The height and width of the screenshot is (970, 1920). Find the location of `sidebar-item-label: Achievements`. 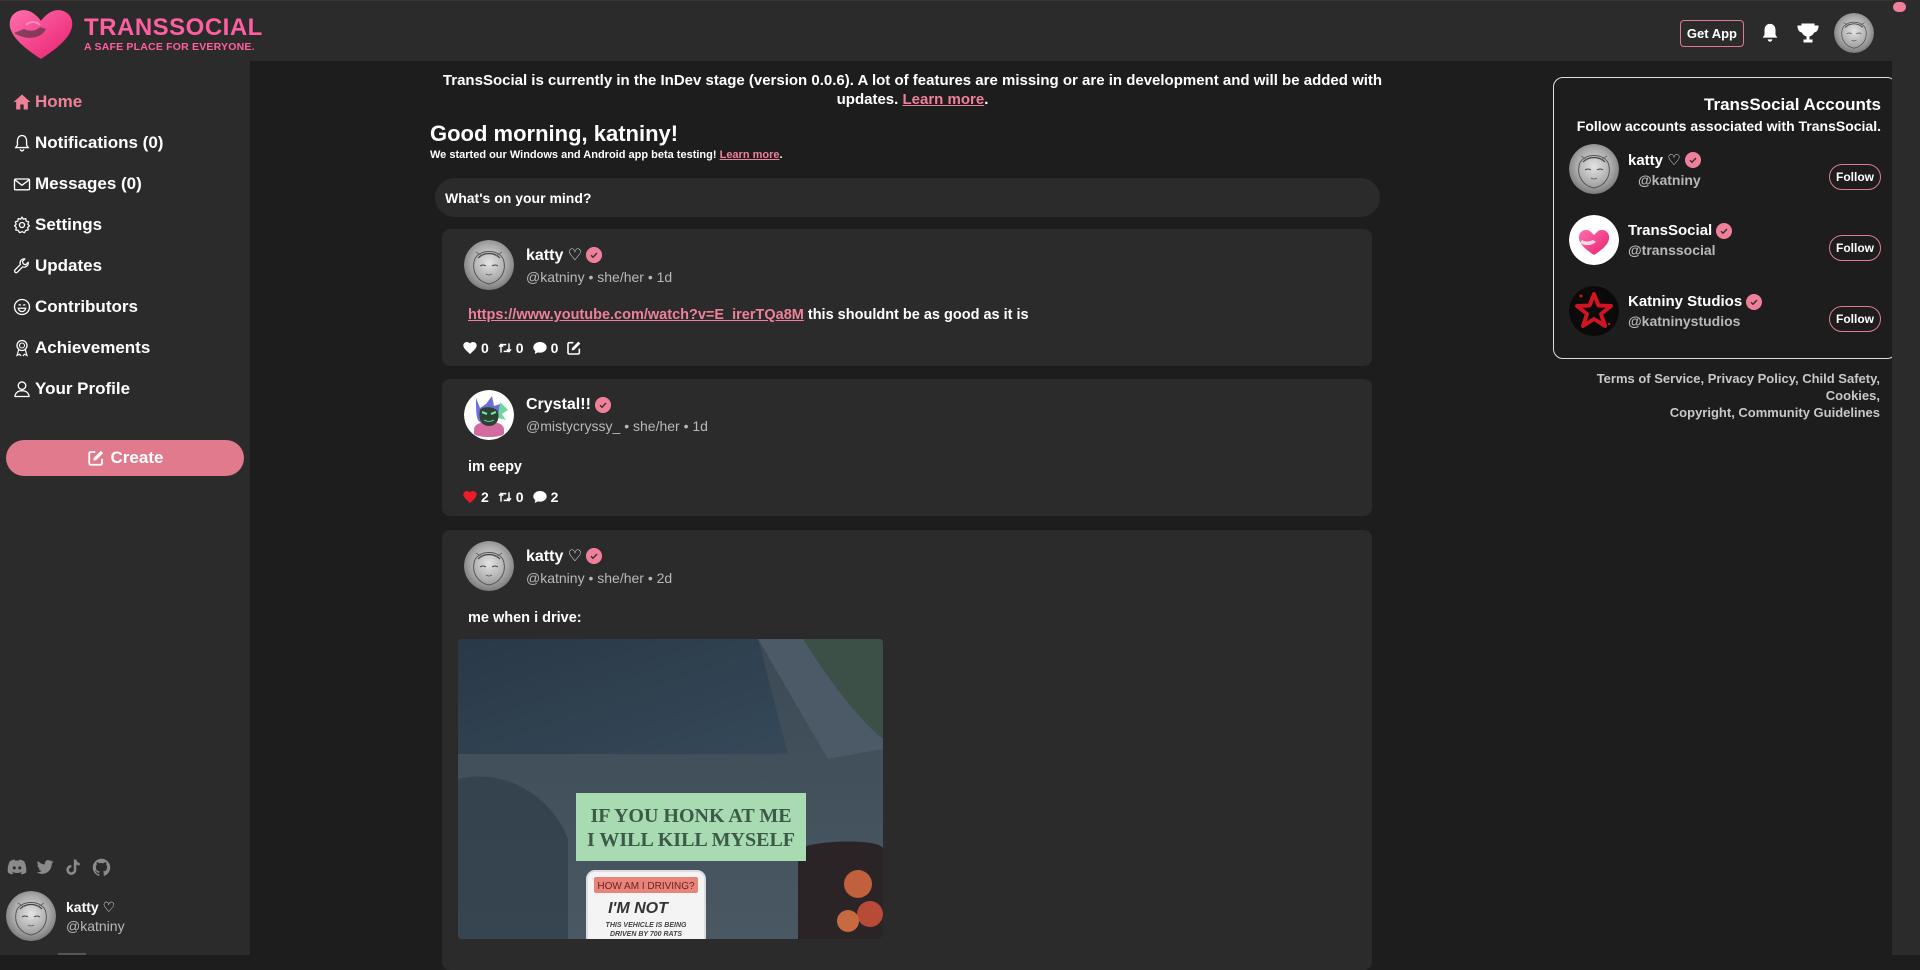

sidebar-item-label: Achievements is located at coordinates (93, 347).